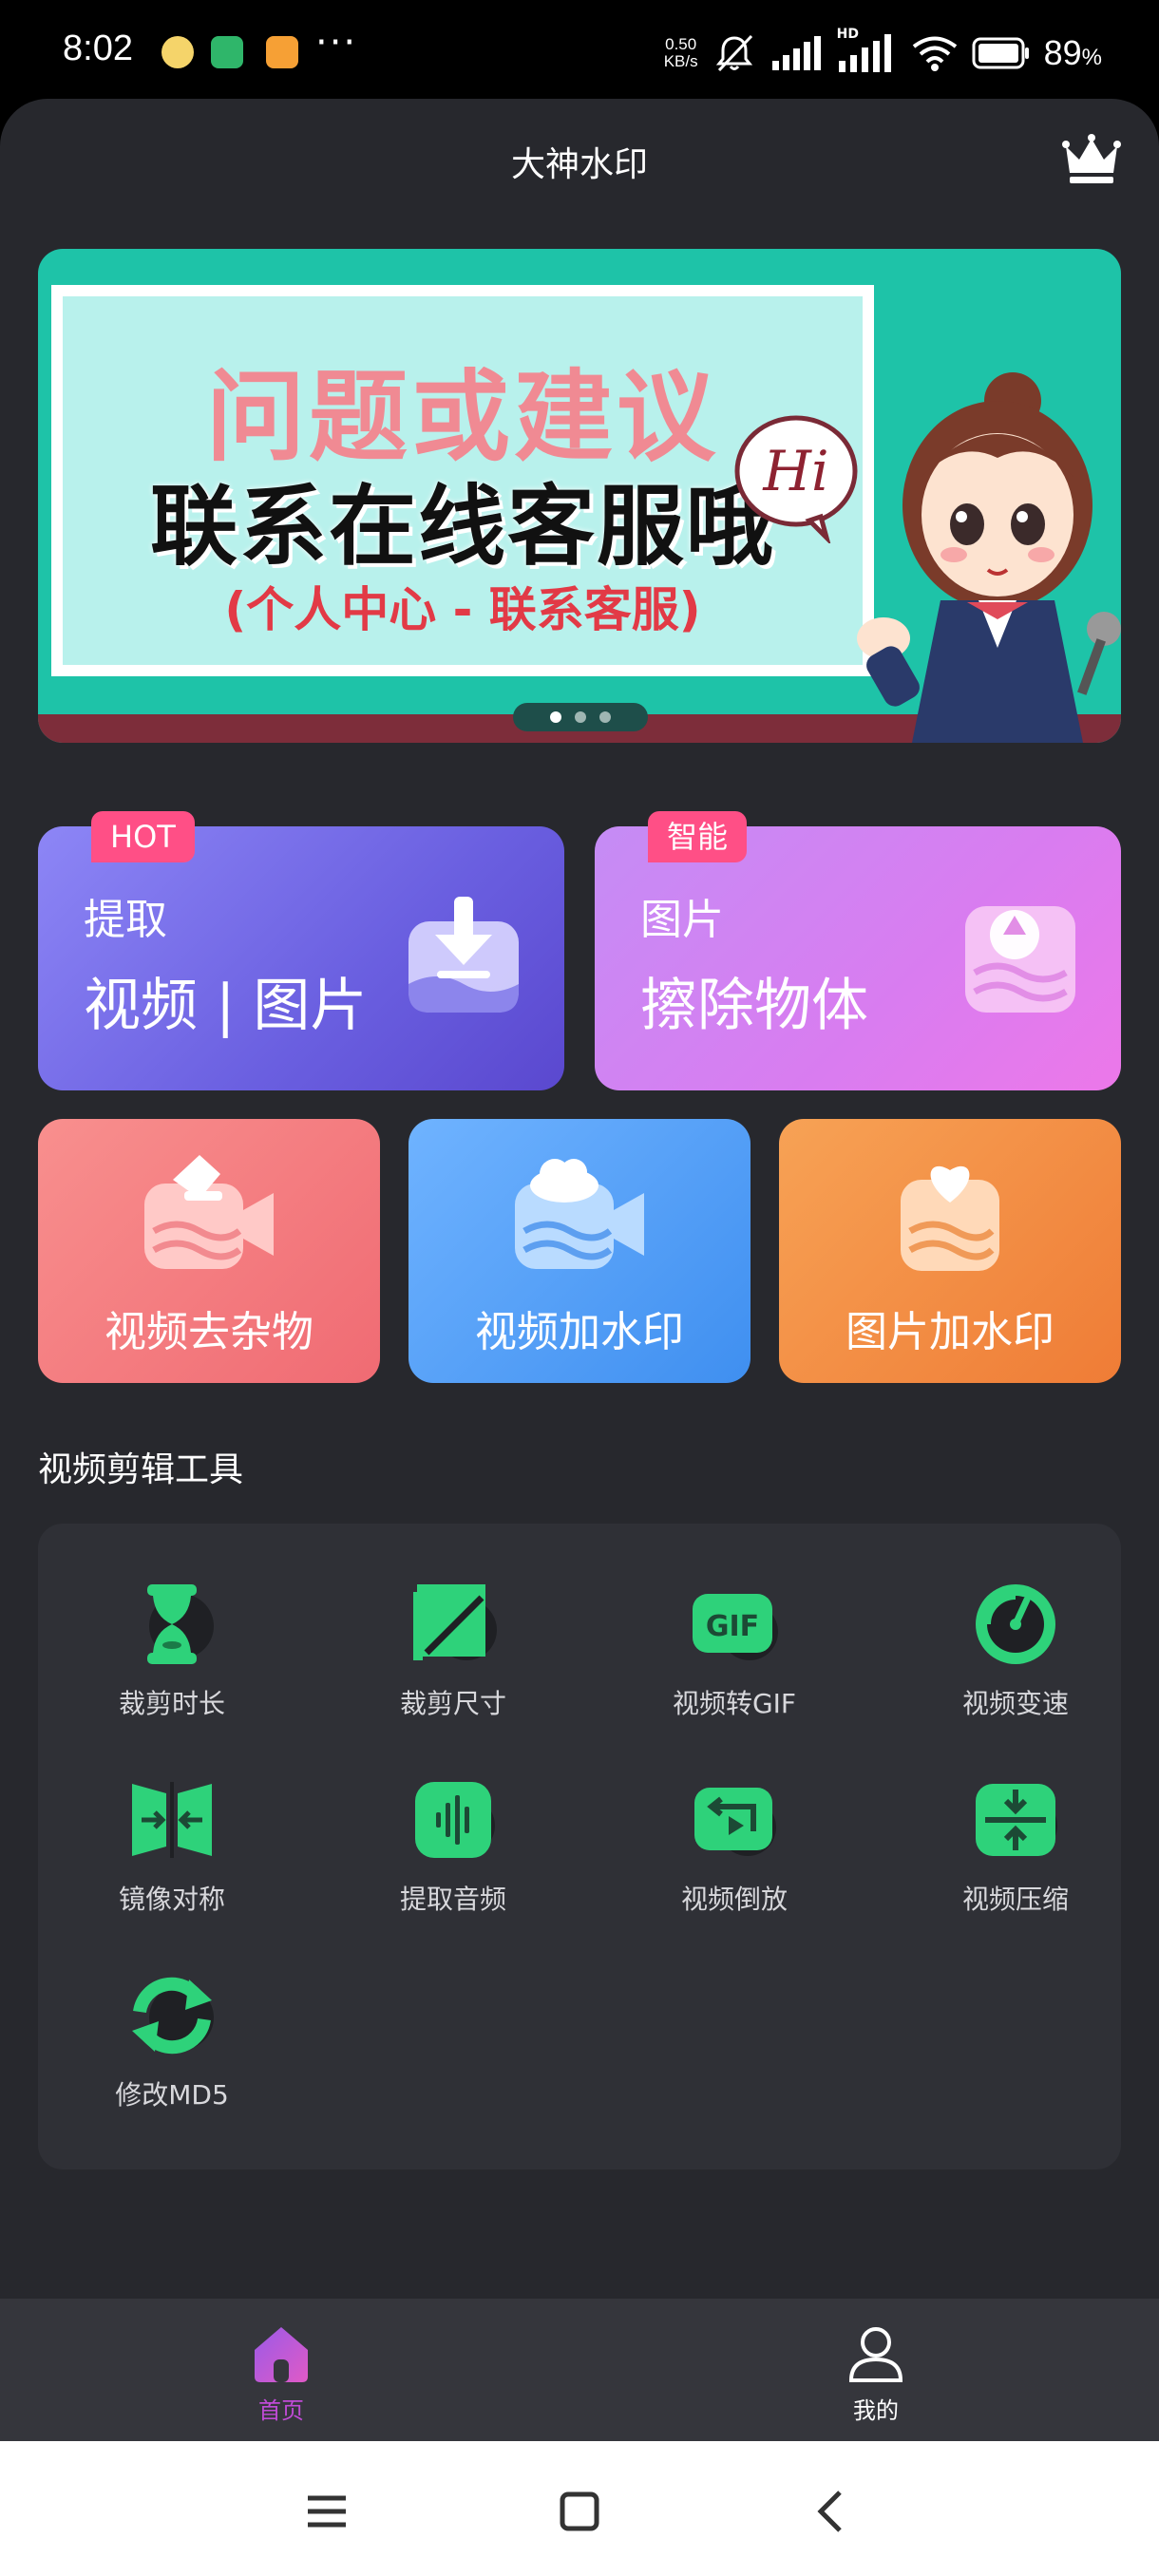 This screenshot has height=2576, width=1159. I want to click on refresh-icon, so click(173, 2016).